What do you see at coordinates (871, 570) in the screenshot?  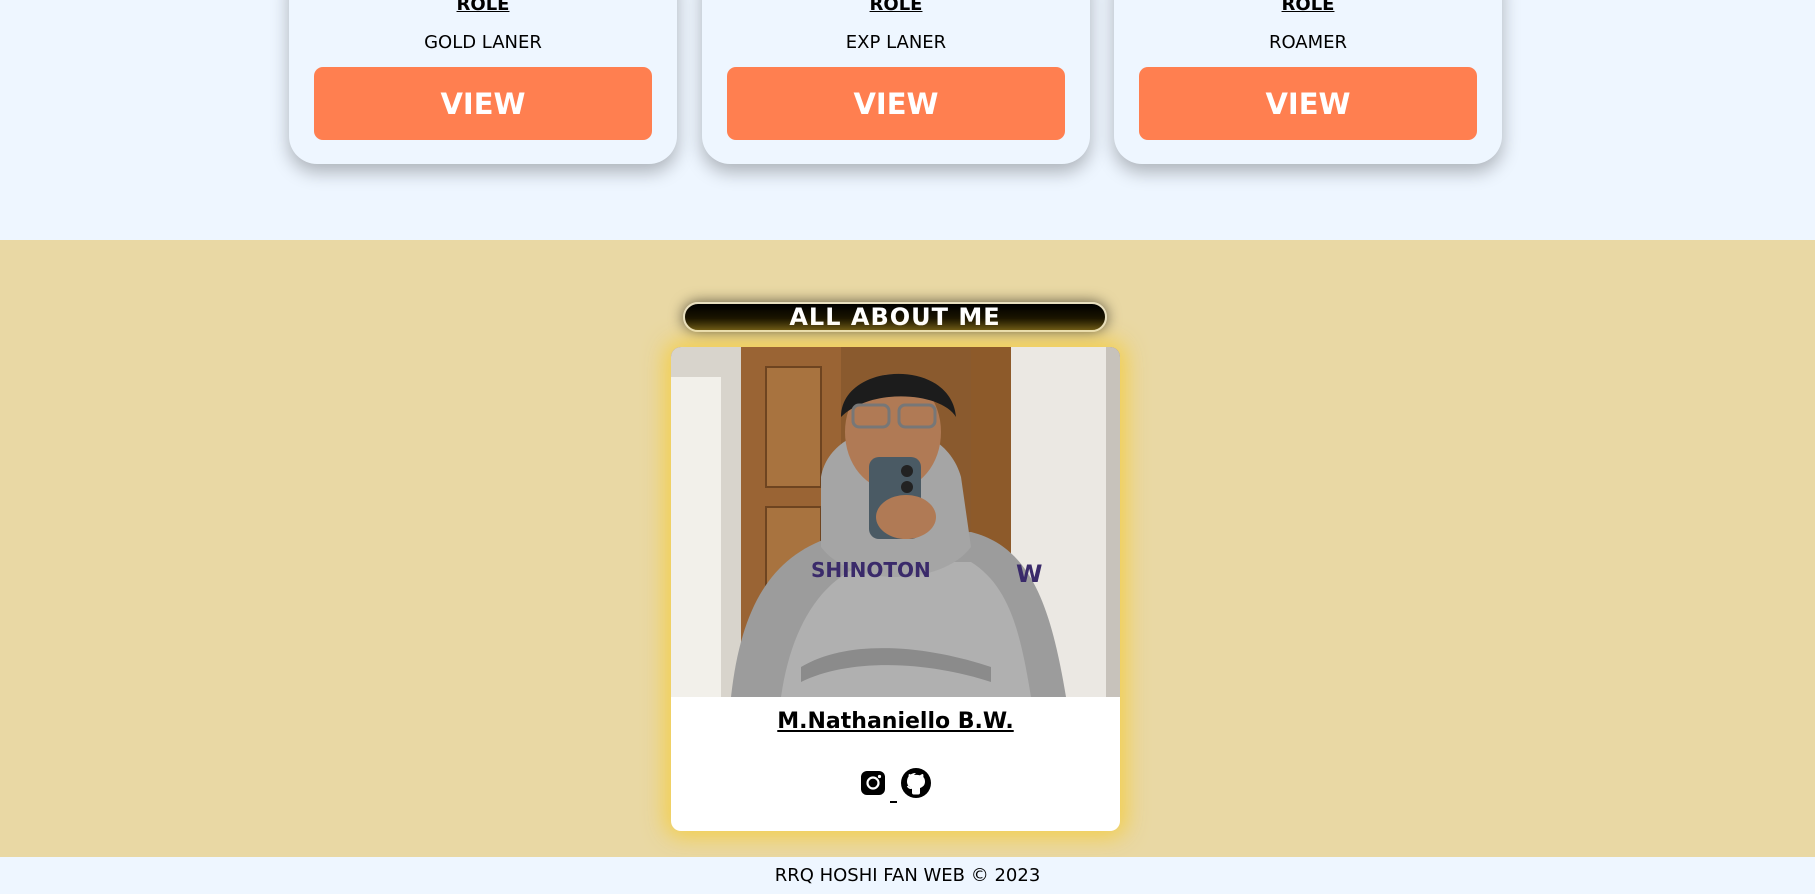 I see `svg-text: SHINOTON` at bounding box center [871, 570].